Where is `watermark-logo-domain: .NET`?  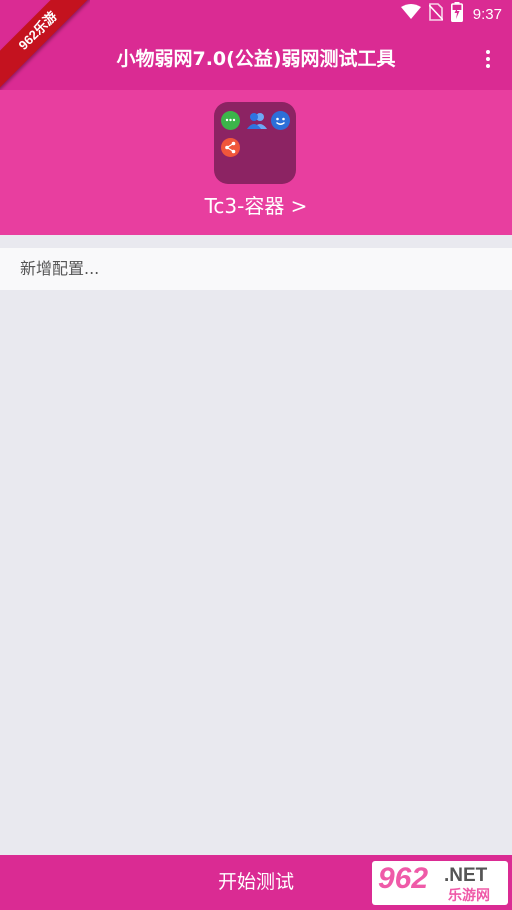
watermark-logo-domain: .NET is located at coordinates (466, 875).